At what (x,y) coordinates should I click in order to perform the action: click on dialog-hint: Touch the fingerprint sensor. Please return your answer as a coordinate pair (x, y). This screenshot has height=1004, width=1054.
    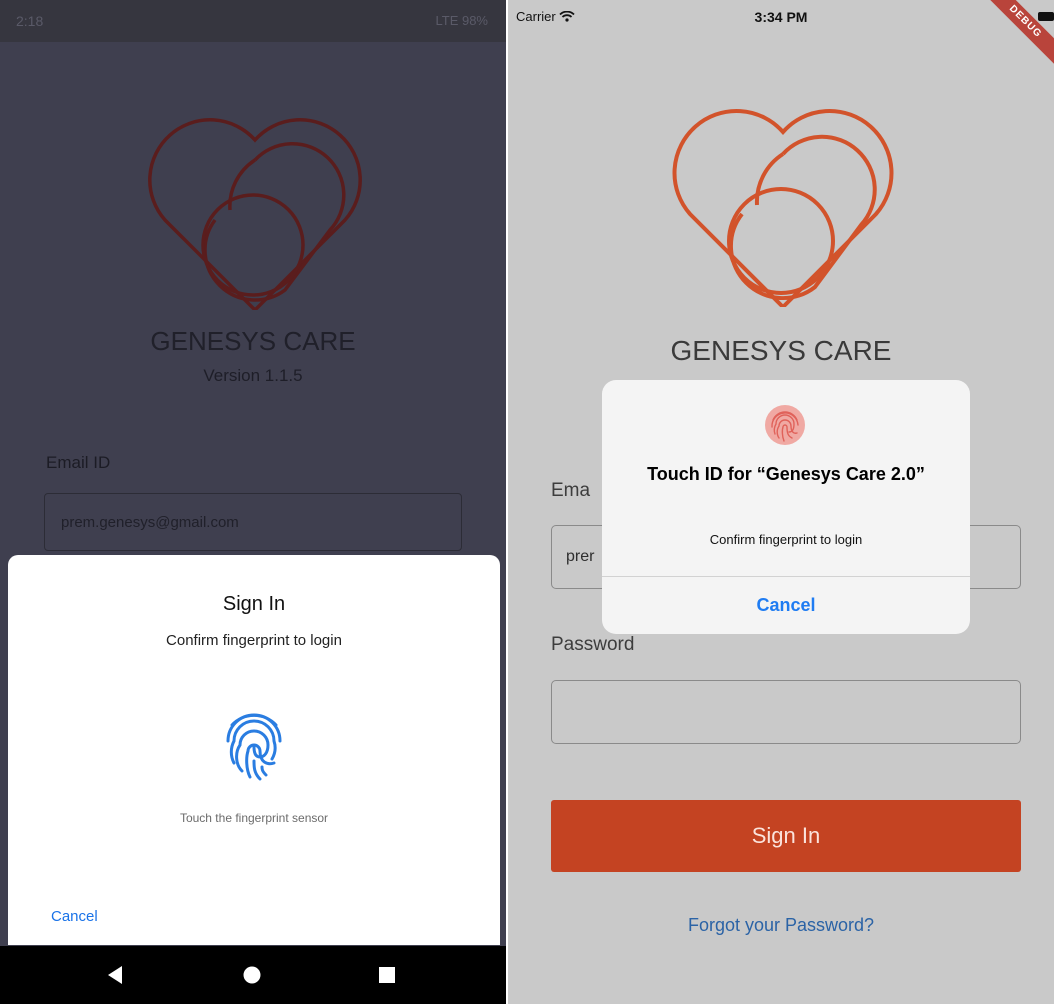
    Looking at the image, I should click on (254, 818).